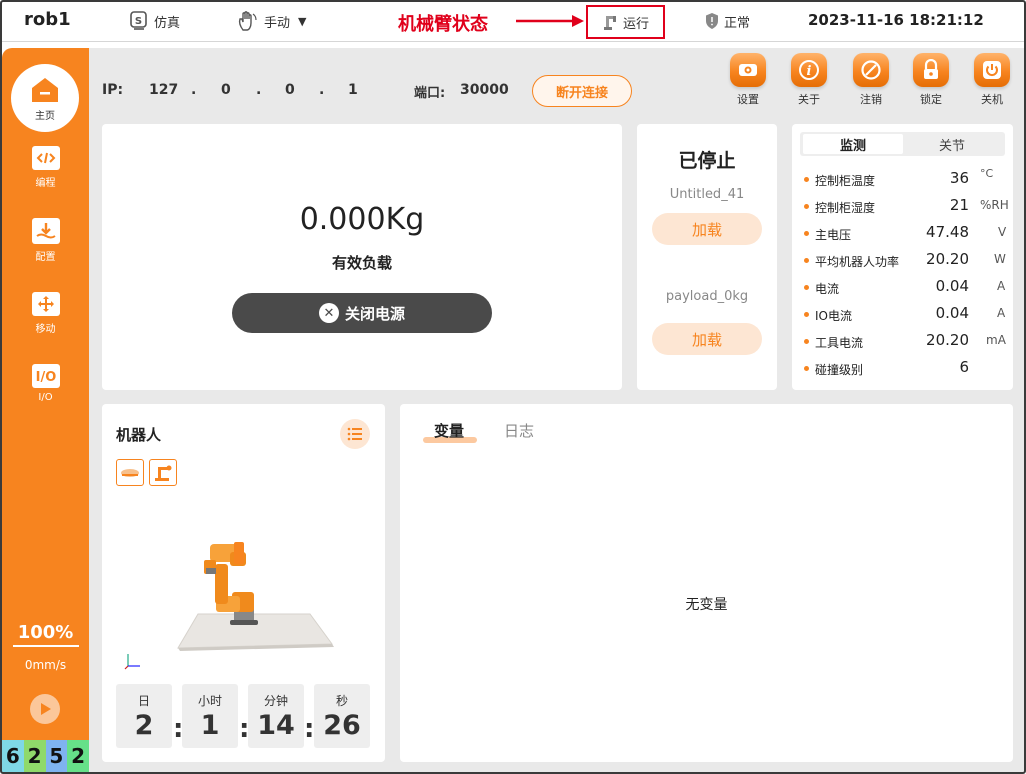 The image size is (1026, 774). What do you see at coordinates (707, 257) in the screenshot?
I see `program-status-card: 已停止 Untitled_41 加载 payload_0kg 加载` at bounding box center [707, 257].